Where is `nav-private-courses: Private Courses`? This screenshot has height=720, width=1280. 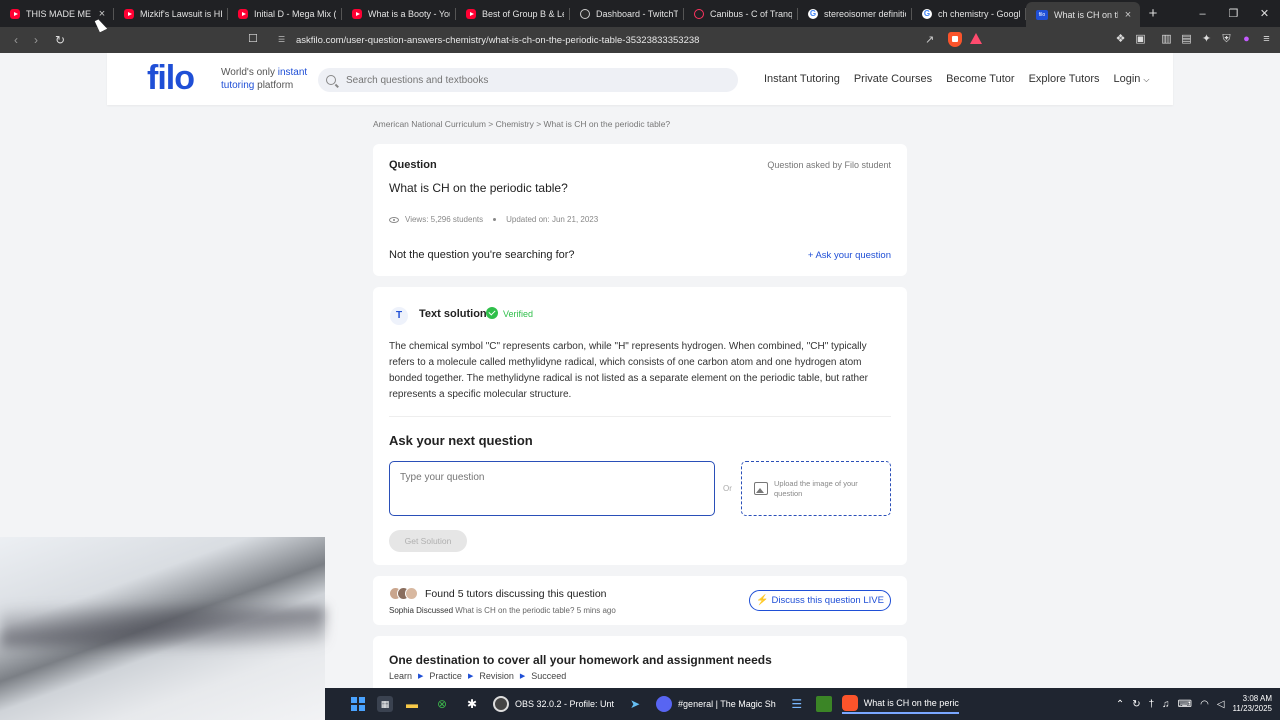 nav-private-courses: Private Courses is located at coordinates (893, 79).